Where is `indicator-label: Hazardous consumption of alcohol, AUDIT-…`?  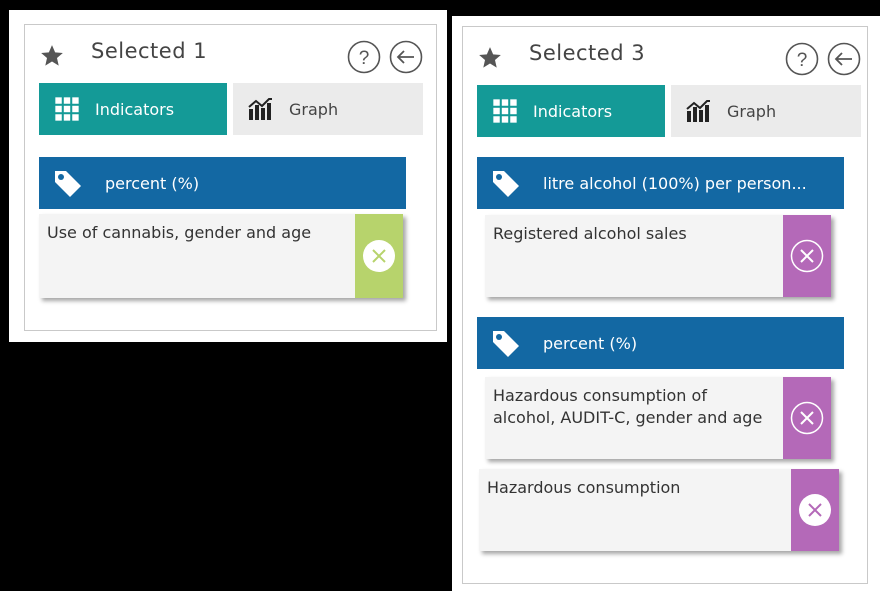 indicator-label: Hazardous consumption of alcohol, AUDIT-… is located at coordinates (628, 406).